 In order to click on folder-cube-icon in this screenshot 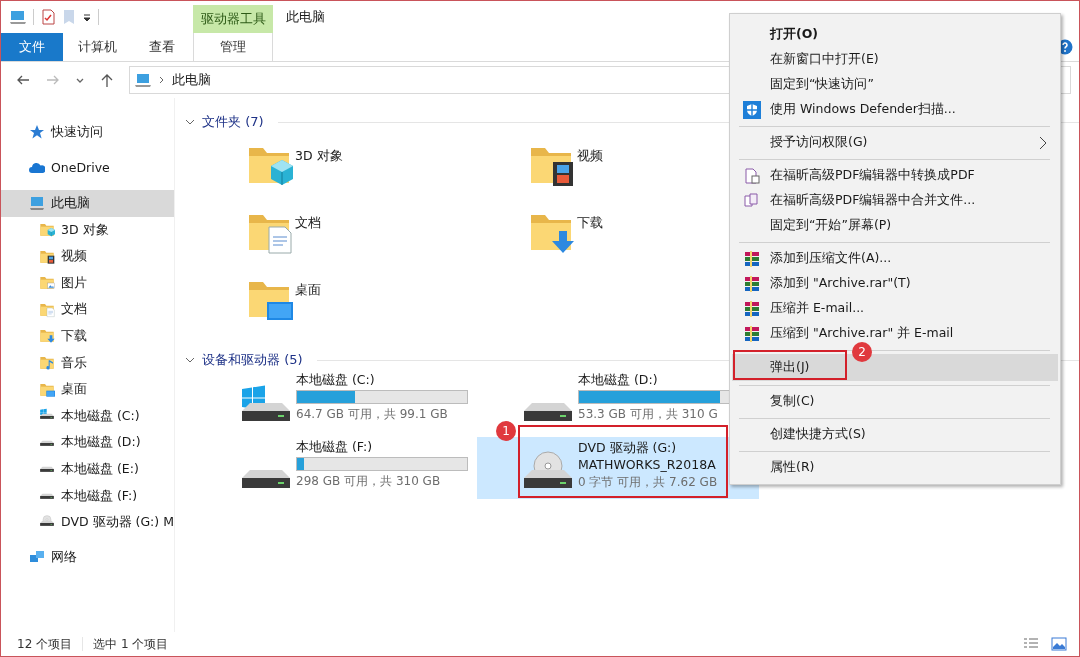, I will do `click(47, 230)`.